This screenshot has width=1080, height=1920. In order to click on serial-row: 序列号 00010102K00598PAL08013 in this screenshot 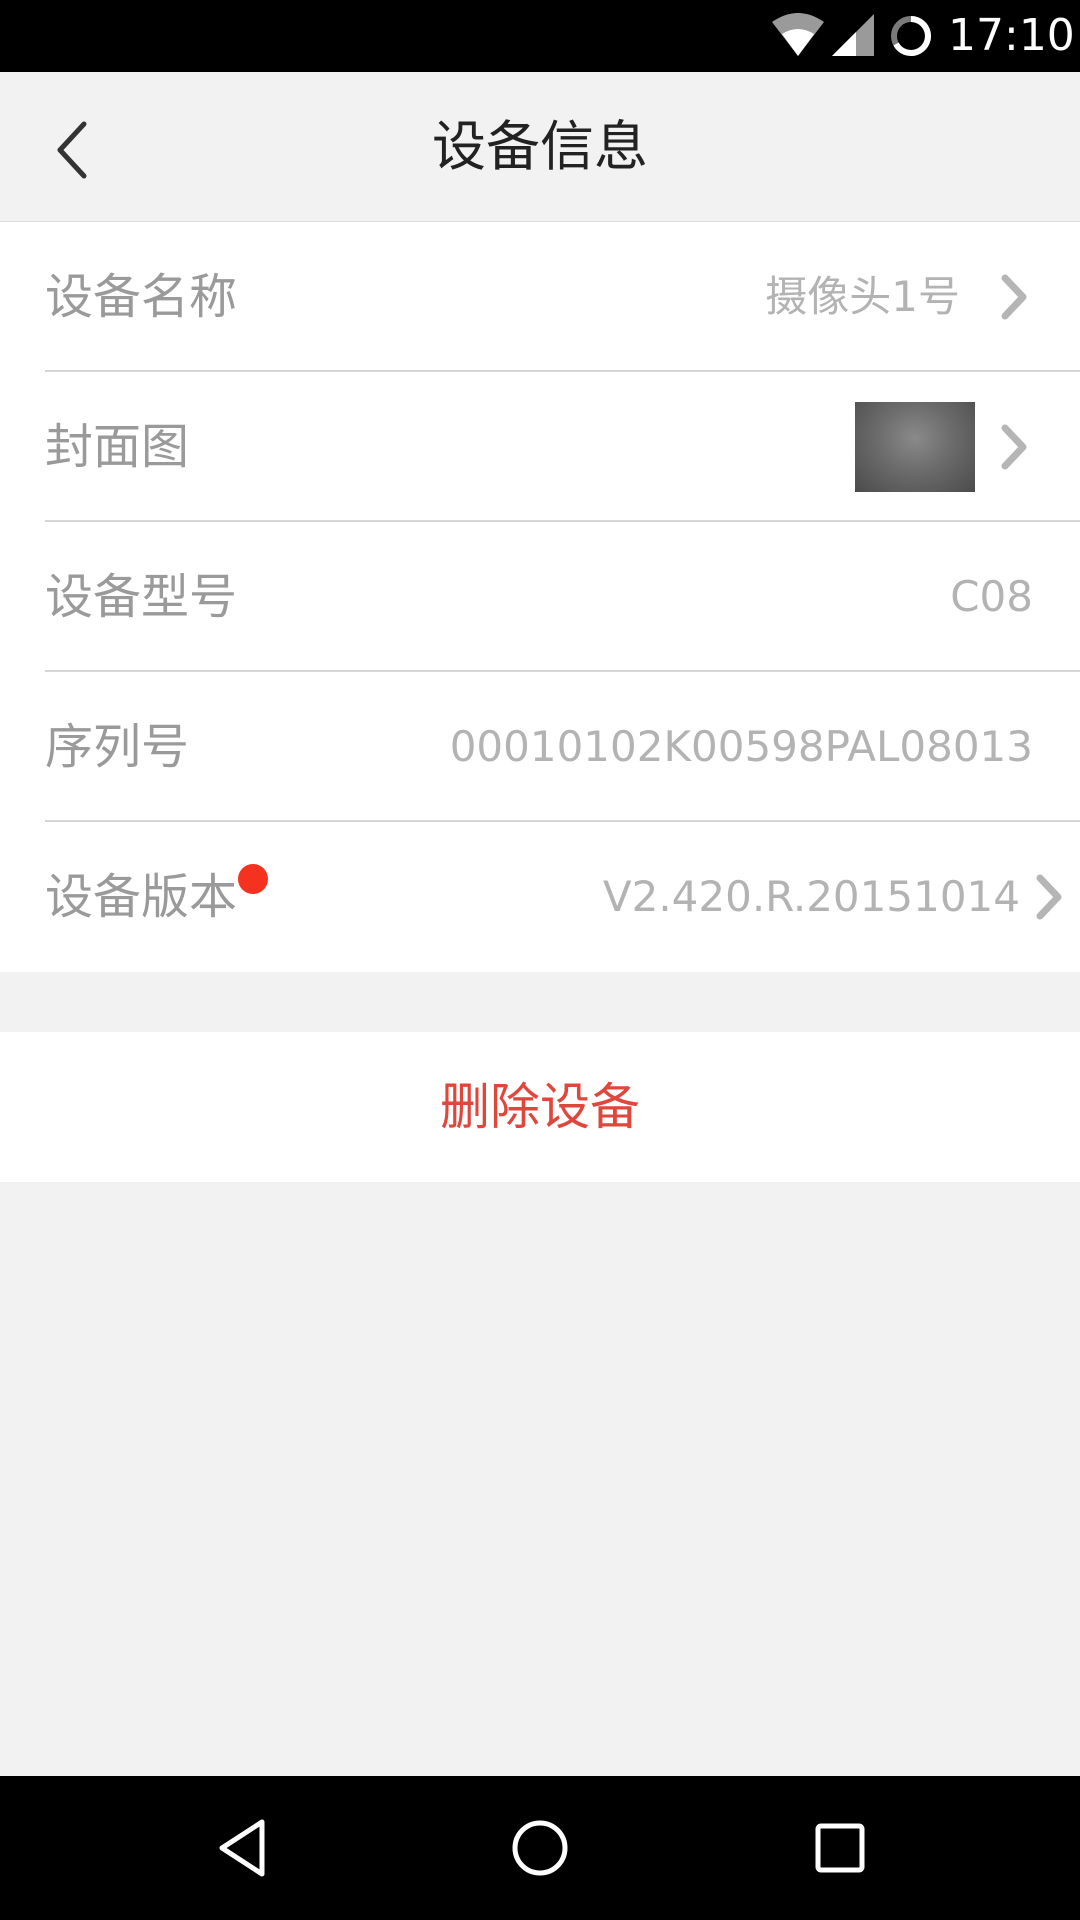, I will do `click(540, 747)`.